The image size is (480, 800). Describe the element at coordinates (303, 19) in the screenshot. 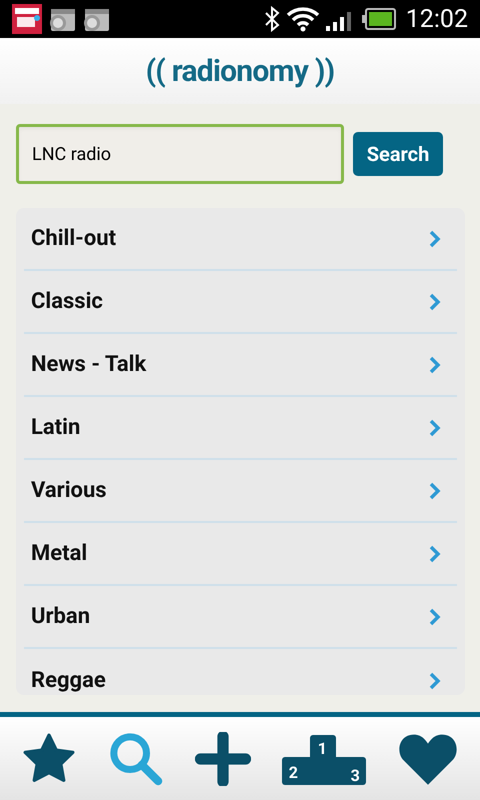

I see `wifi-icon` at that location.